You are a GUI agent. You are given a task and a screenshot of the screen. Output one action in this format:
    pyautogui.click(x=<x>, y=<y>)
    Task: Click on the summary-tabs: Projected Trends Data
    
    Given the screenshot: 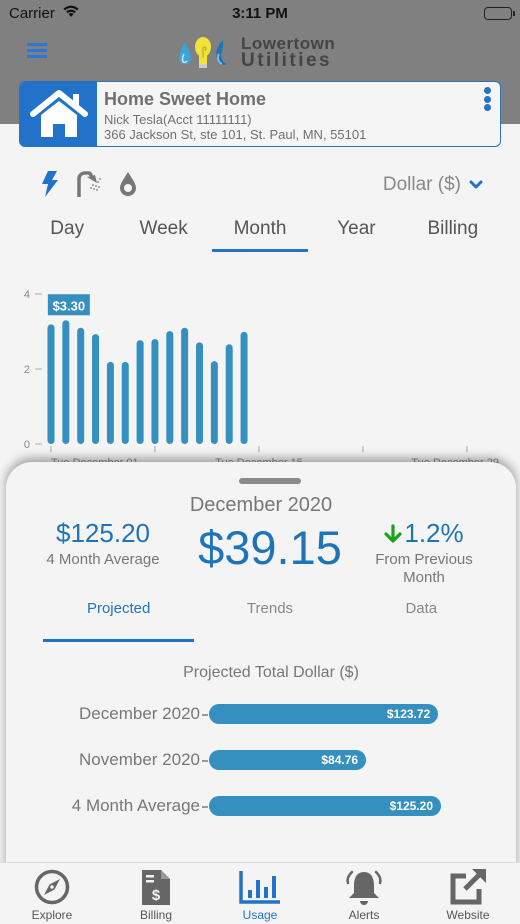 What is the action you would take?
    pyautogui.click(x=270, y=621)
    